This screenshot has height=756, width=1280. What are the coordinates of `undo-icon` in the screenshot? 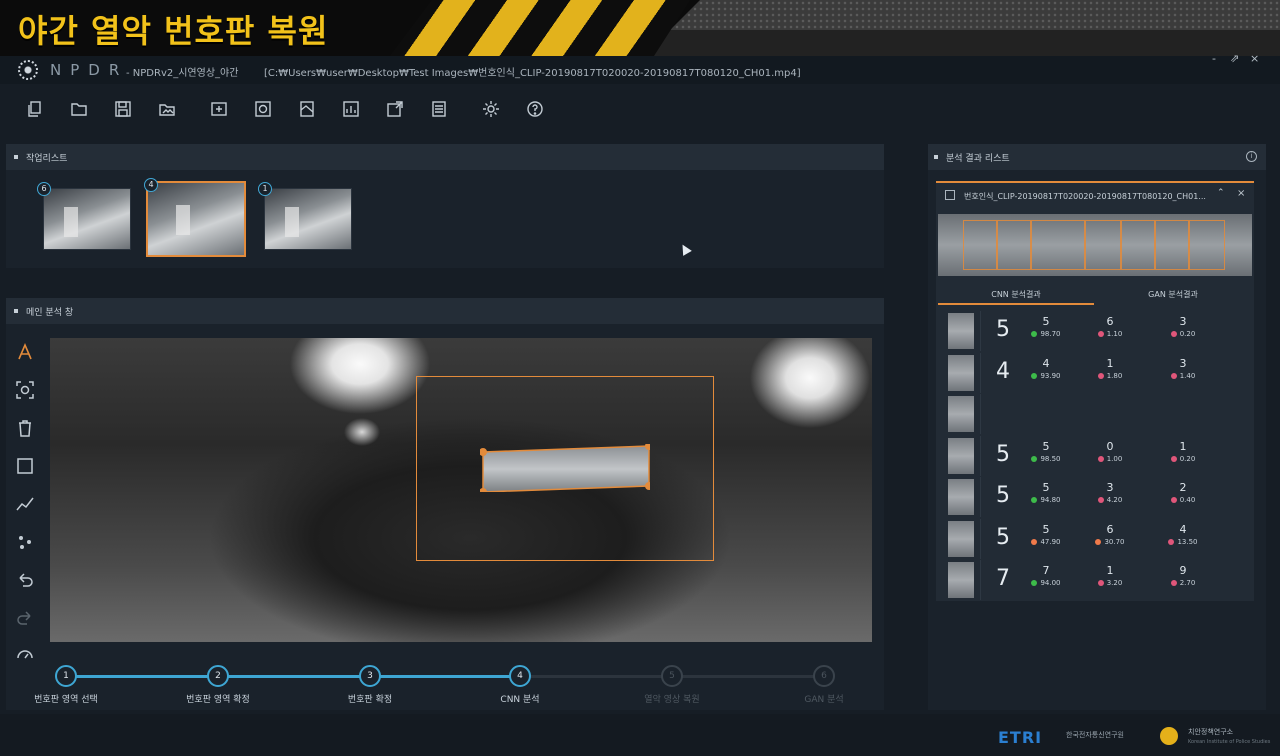 It's located at (25, 580).